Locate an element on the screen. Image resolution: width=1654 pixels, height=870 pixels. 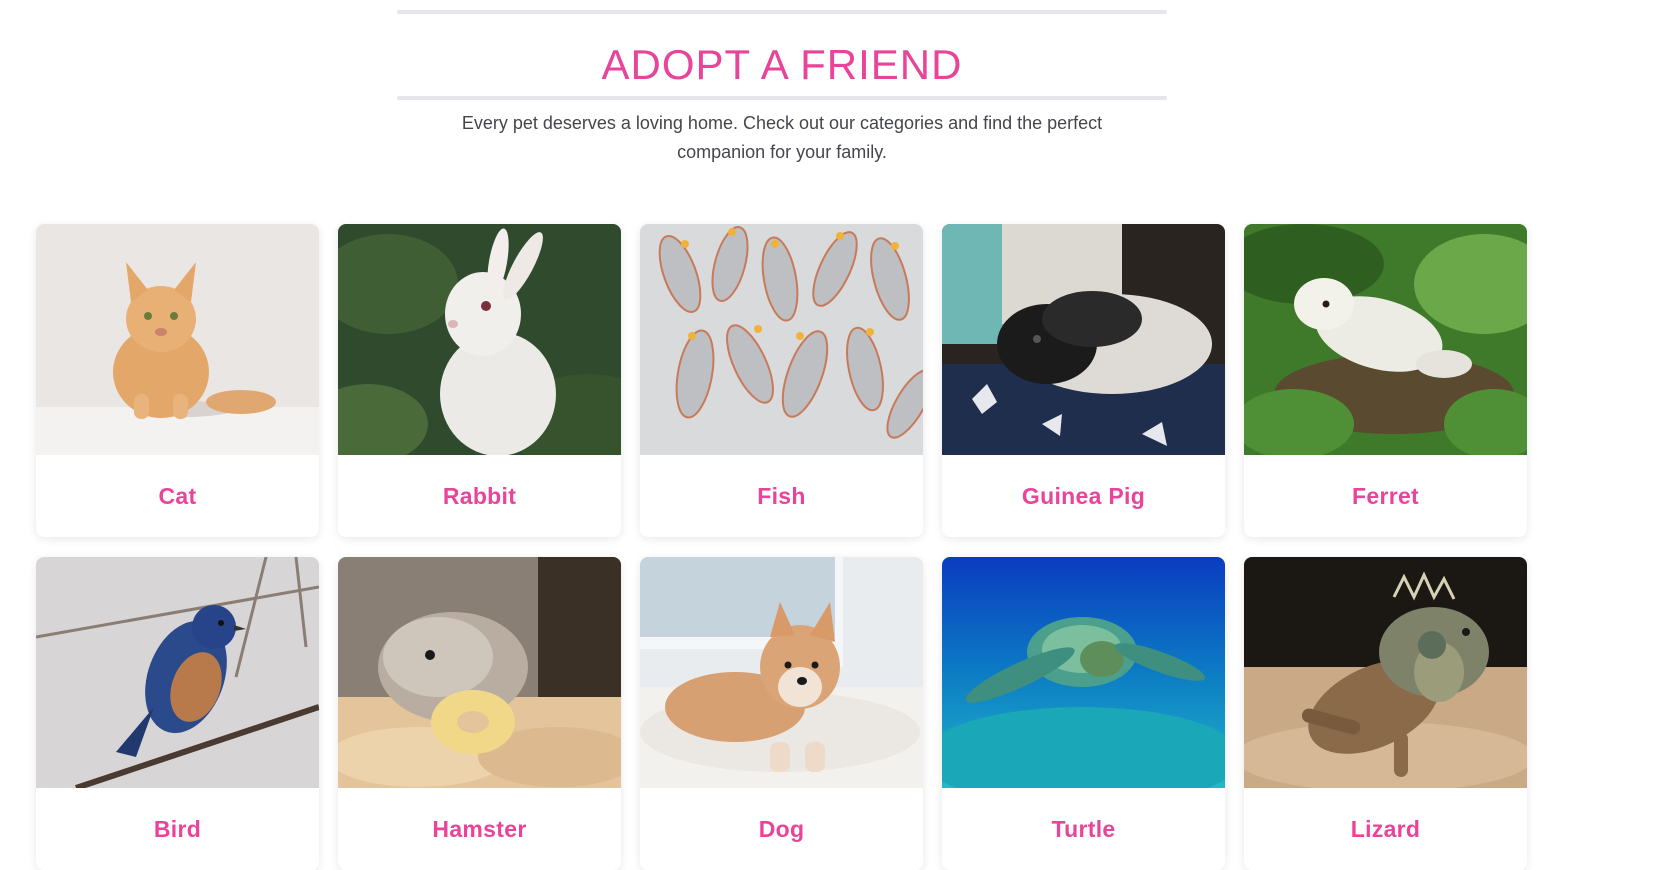
category-card-dog: Dog is located at coordinates (781, 713).